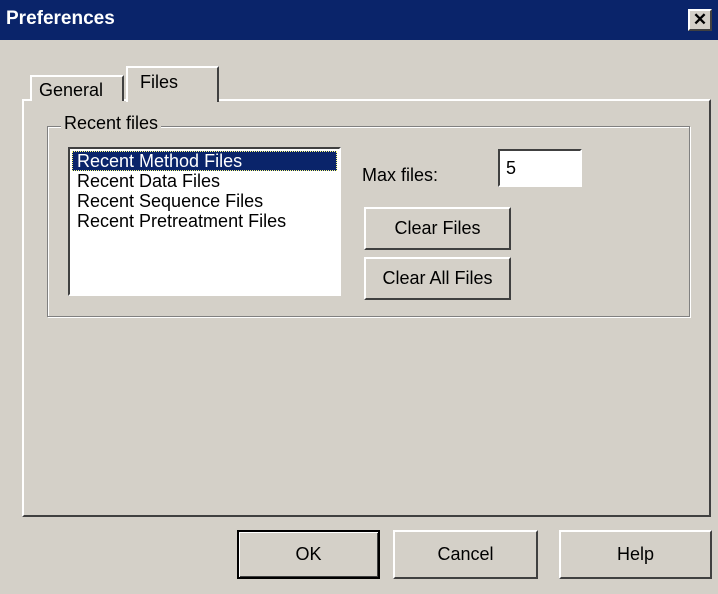 This screenshot has height=594, width=718. I want to click on list-item-recent-data-files: Recent Data Files, so click(204, 181).